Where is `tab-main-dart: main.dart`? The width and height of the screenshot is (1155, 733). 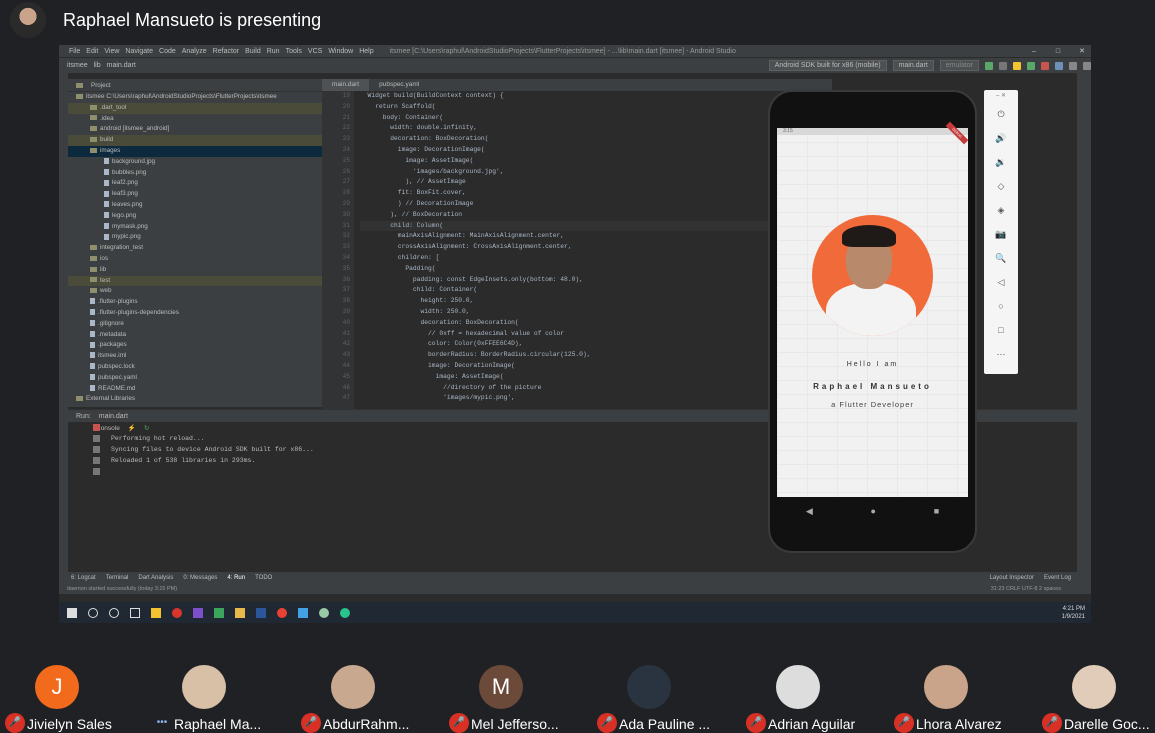
tab-main-dart: main.dart is located at coordinates (346, 85).